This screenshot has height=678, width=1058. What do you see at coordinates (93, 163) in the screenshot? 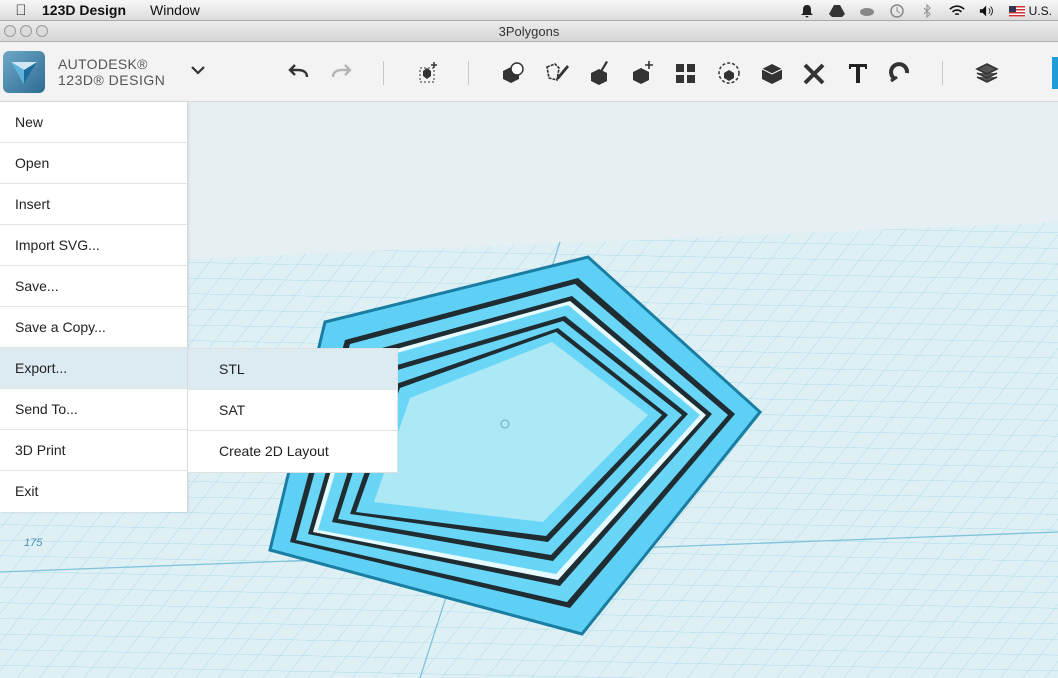
I see `menu-item-open: Open` at bounding box center [93, 163].